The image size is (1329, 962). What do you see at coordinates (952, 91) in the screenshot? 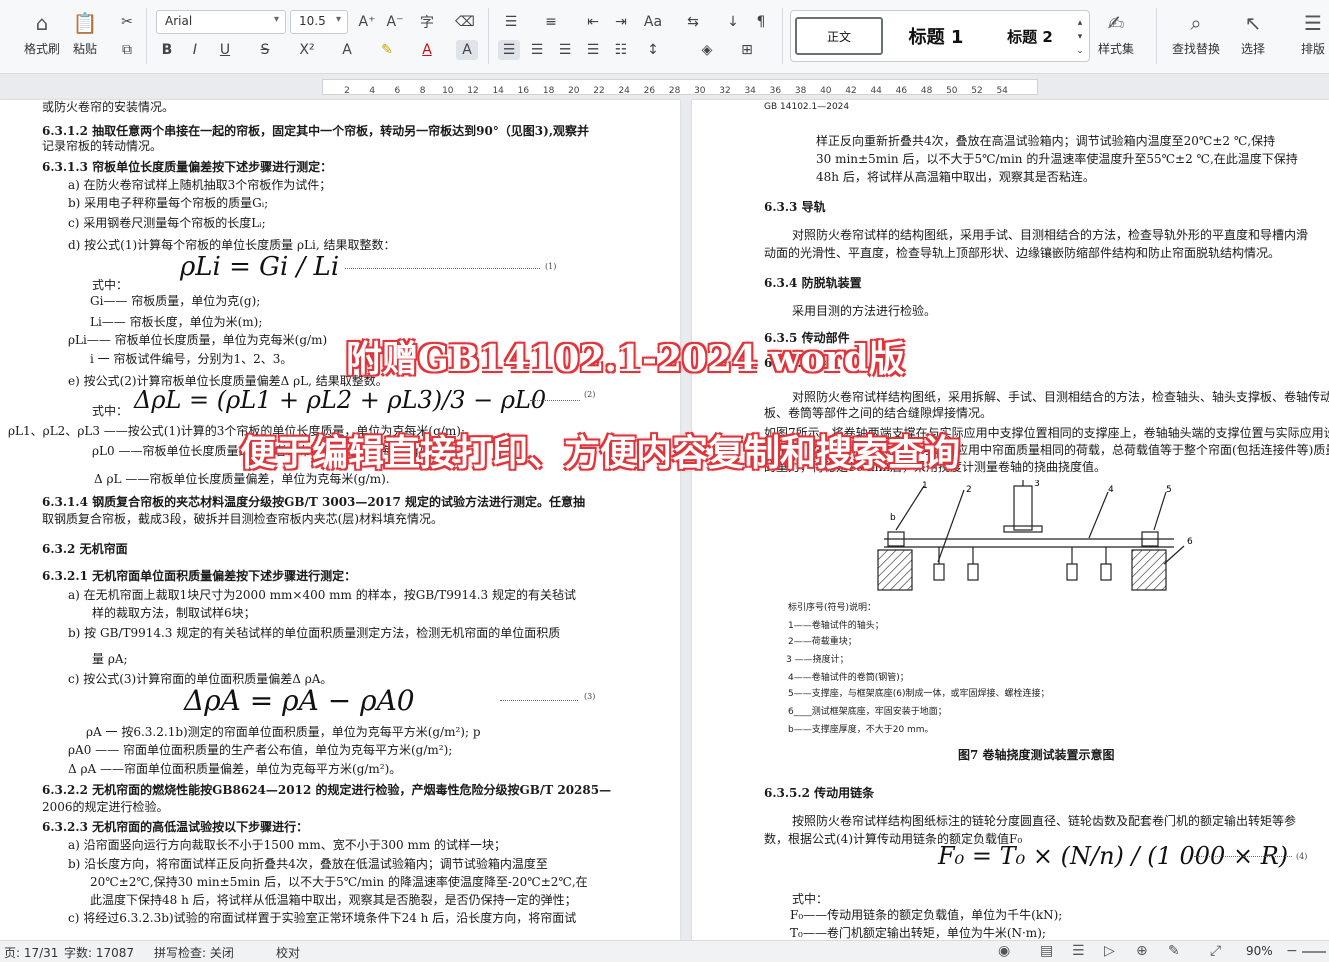
I see `ruler-tick: 50` at bounding box center [952, 91].